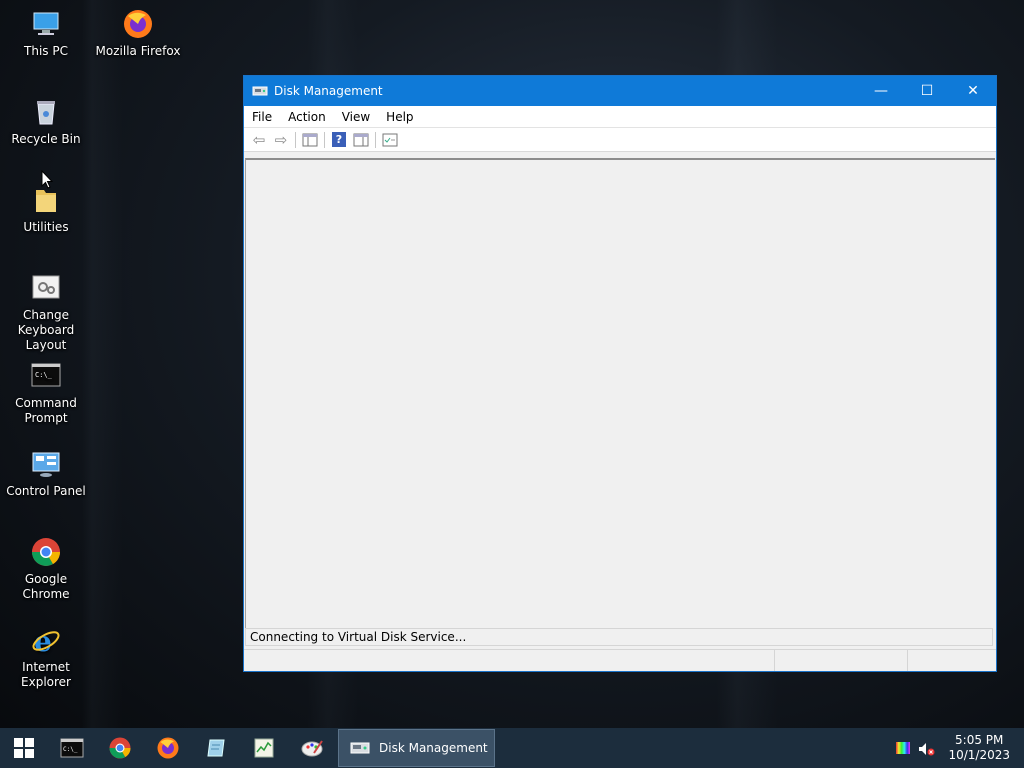 The height and width of the screenshot is (768, 1024). I want to click on taskbar-command-prompt: C:\_, so click(72, 748).